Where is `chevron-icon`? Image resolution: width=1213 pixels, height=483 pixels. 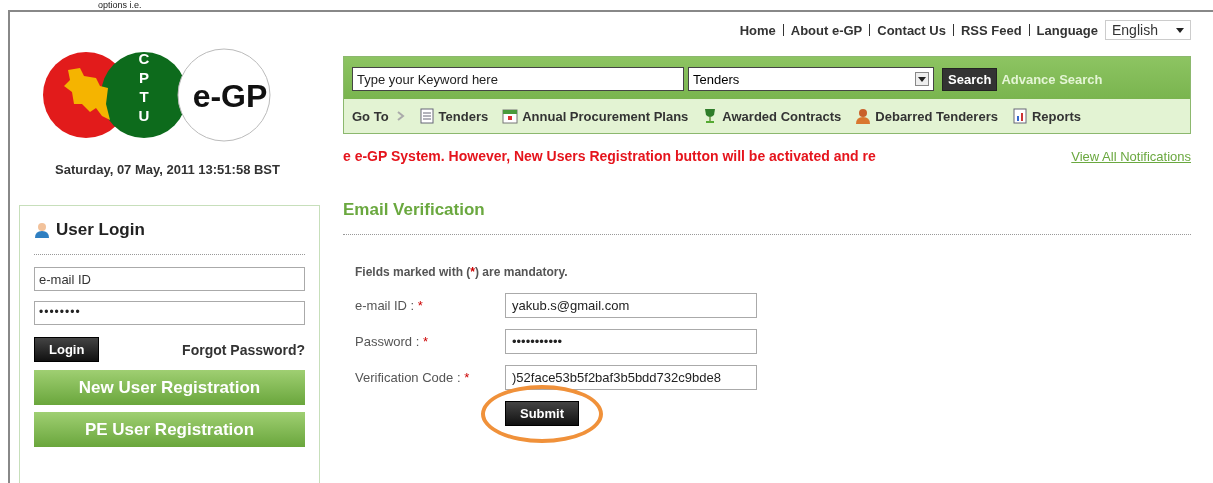
chevron-icon is located at coordinates (400, 116).